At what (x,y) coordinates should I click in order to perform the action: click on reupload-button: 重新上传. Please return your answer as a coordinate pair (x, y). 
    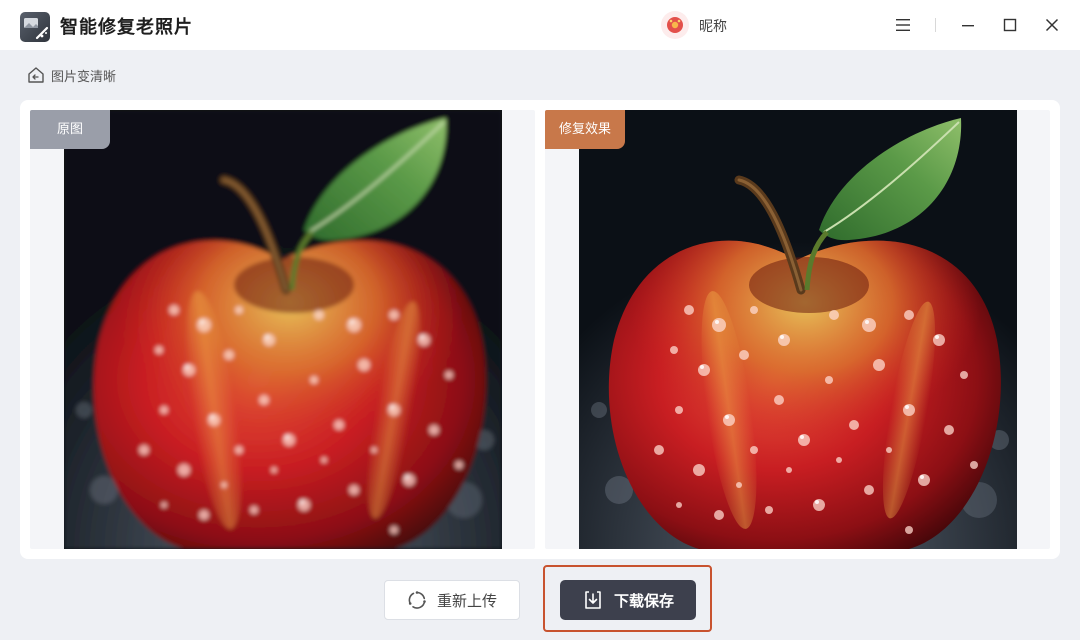
    Looking at the image, I should click on (452, 600).